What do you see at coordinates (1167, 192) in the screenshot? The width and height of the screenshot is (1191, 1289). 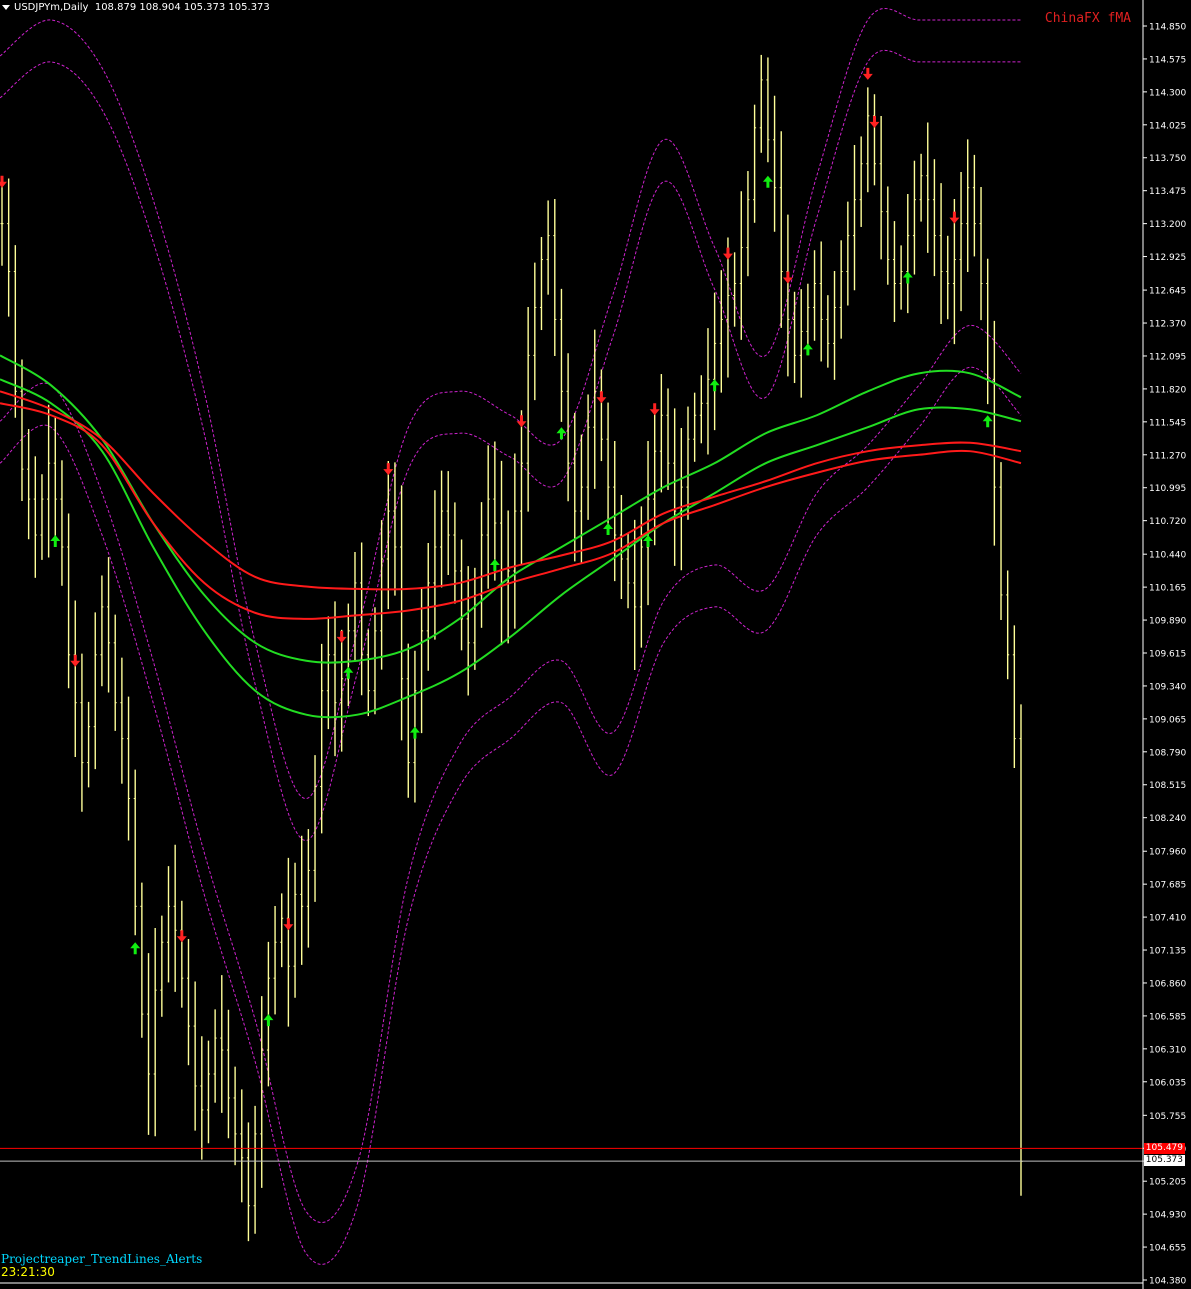 I see `y-tick-label: 113.475` at bounding box center [1167, 192].